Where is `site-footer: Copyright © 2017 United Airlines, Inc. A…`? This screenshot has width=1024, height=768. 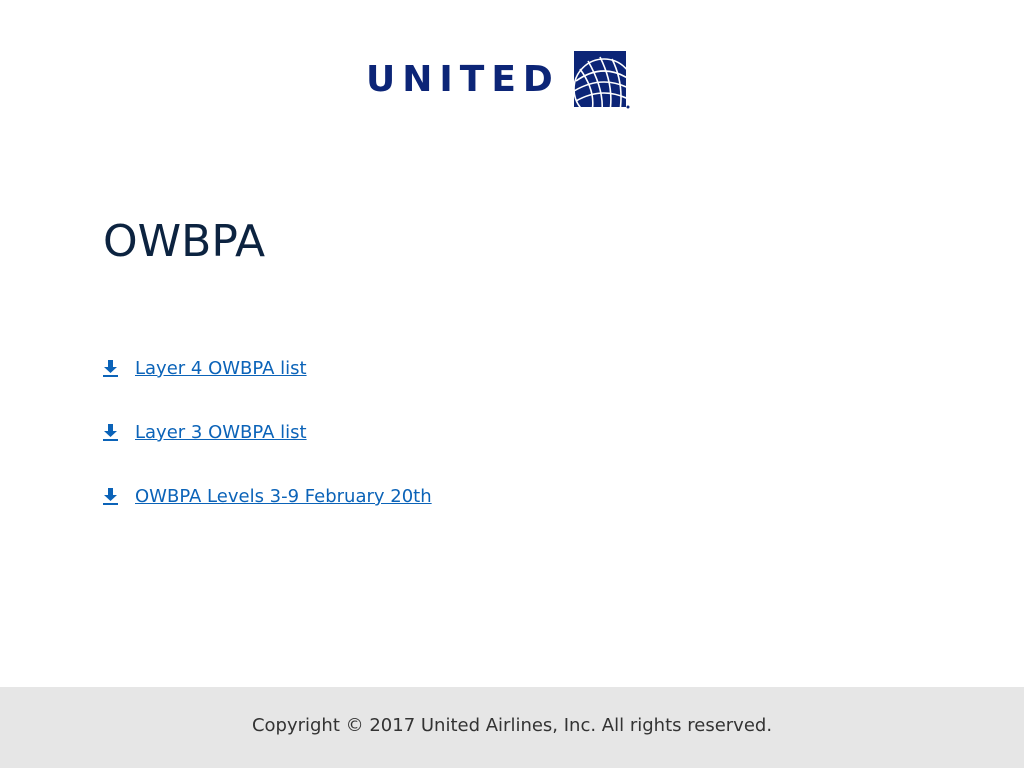 site-footer: Copyright © 2017 United Airlines, Inc. A… is located at coordinates (512, 727).